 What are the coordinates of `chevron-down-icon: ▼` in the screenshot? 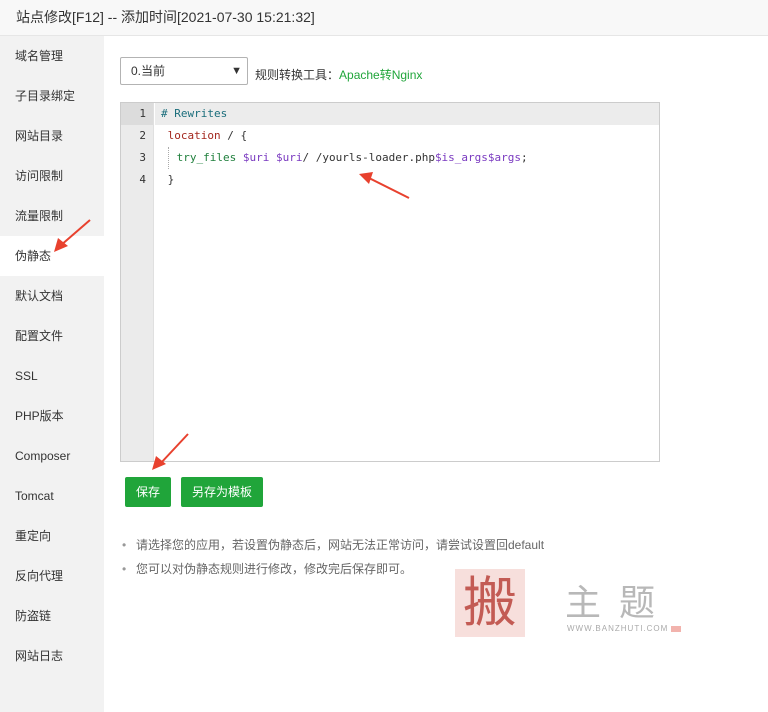 It's located at (236, 71).